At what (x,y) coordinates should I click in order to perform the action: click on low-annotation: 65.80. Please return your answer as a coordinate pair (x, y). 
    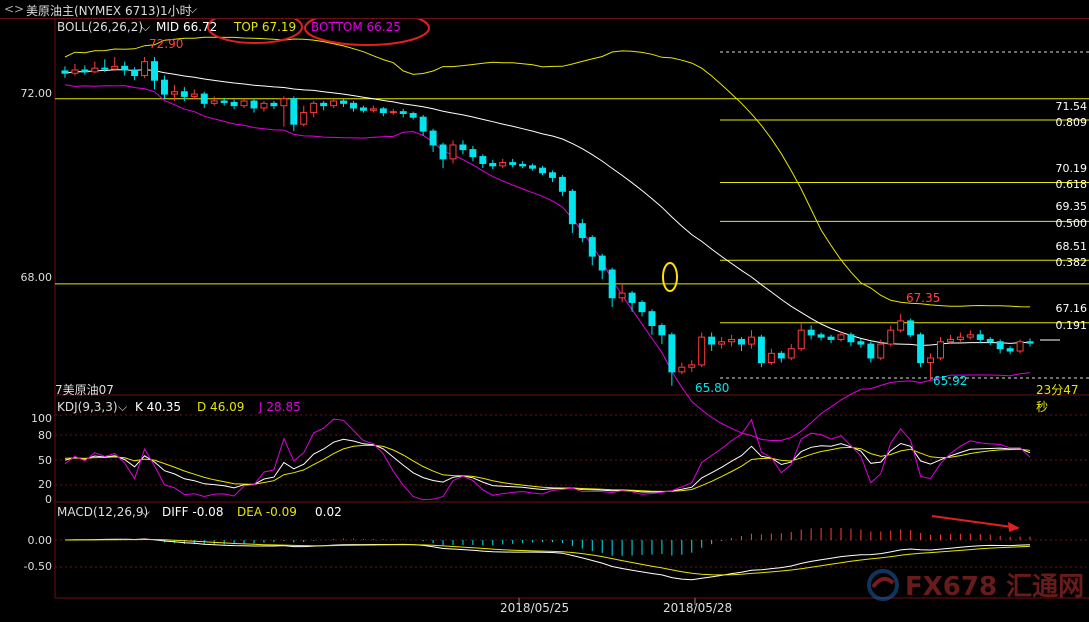
    Looking at the image, I should click on (712, 388).